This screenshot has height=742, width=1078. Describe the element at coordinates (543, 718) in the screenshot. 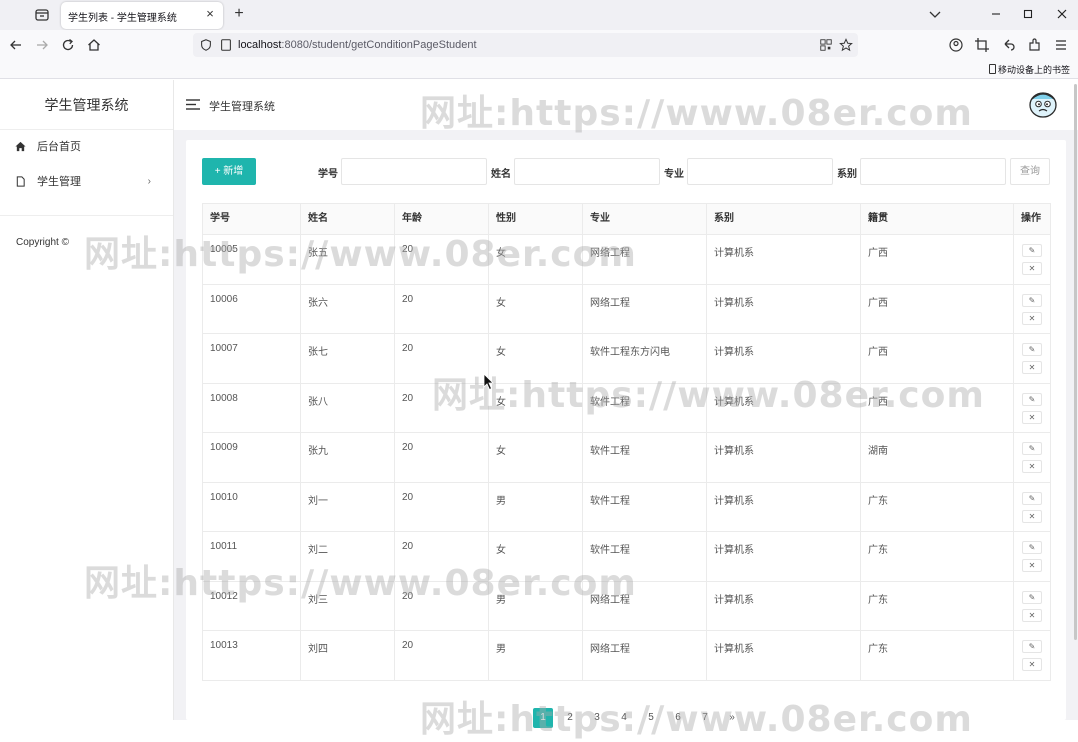

I see `page-link: 1` at that location.